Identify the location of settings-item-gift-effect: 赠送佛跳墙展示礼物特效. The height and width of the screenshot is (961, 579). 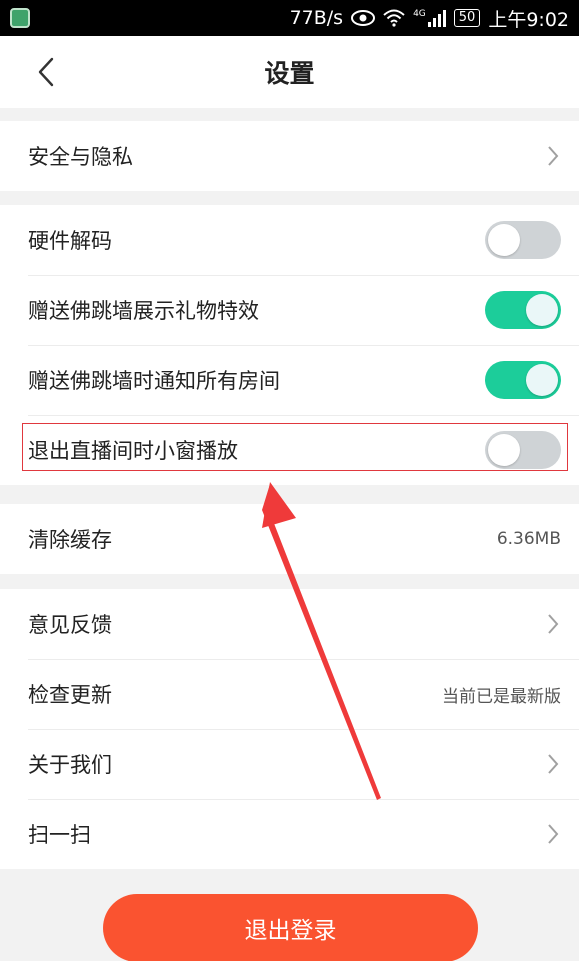
(289, 310).